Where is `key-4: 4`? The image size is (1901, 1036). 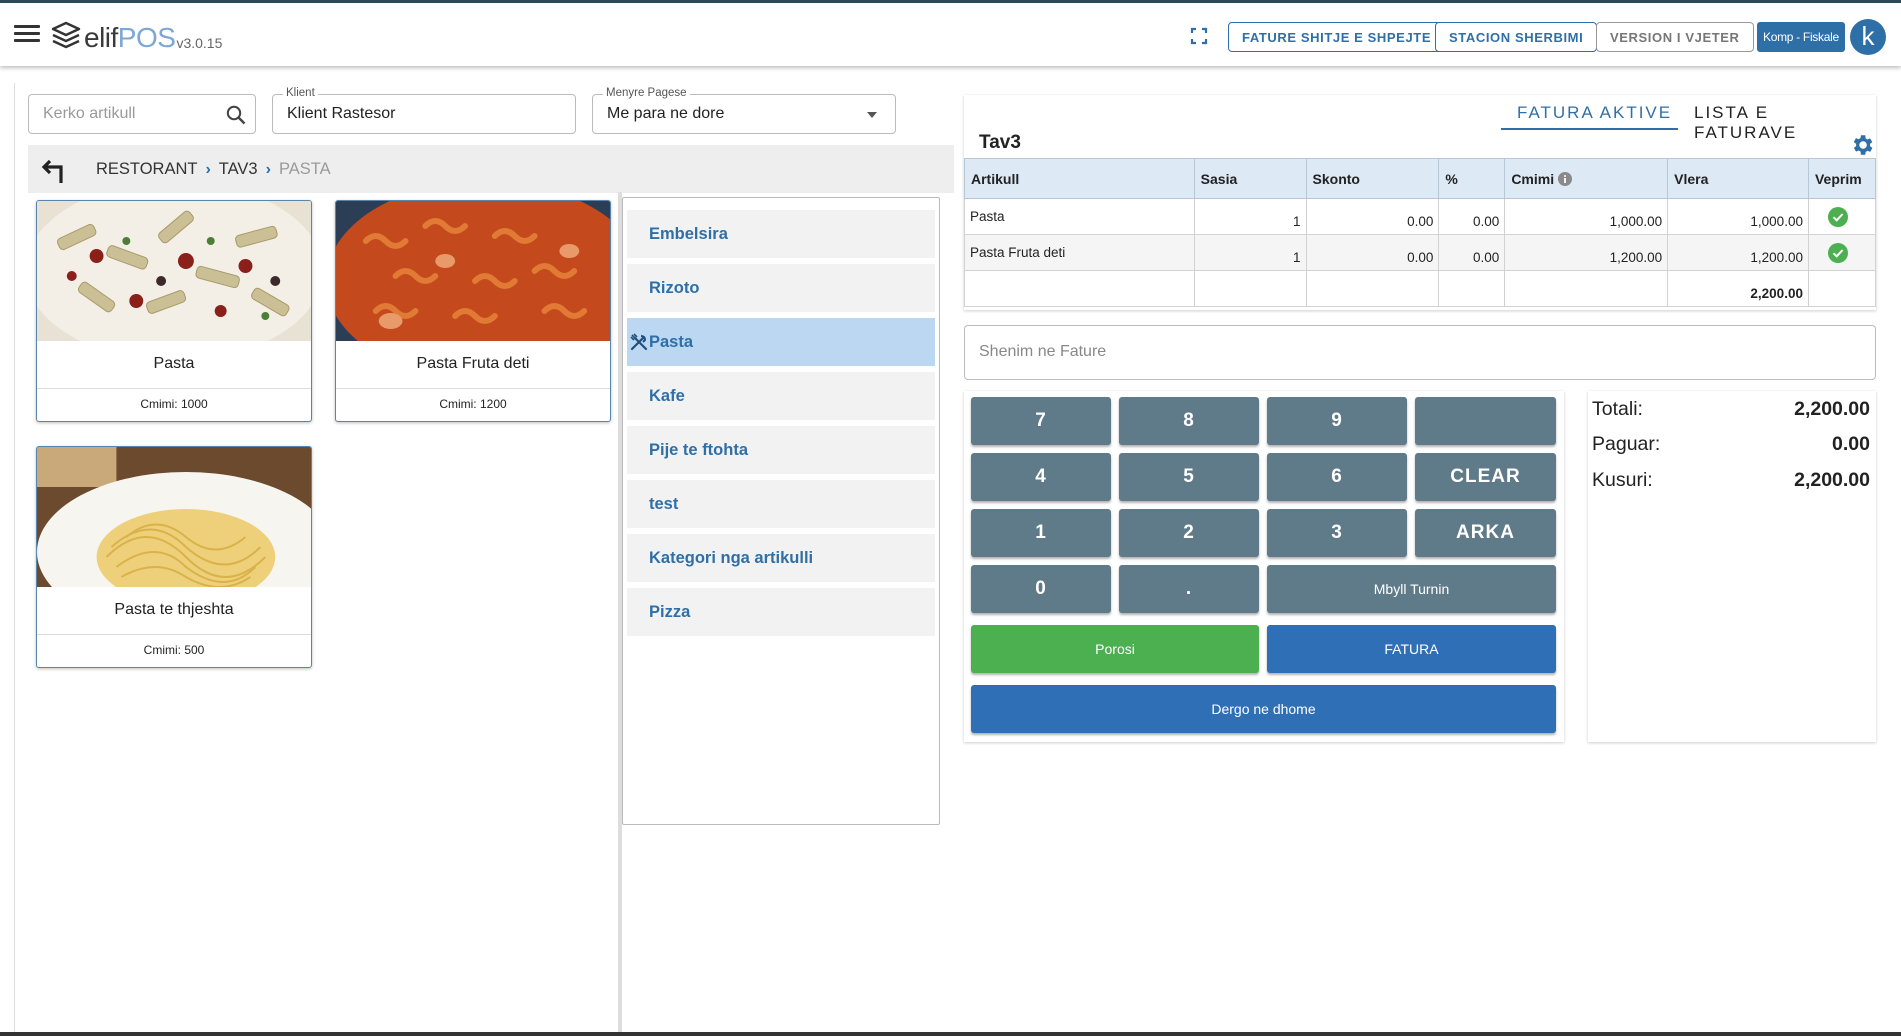
key-4: 4 is located at coordinates (1041, 477).